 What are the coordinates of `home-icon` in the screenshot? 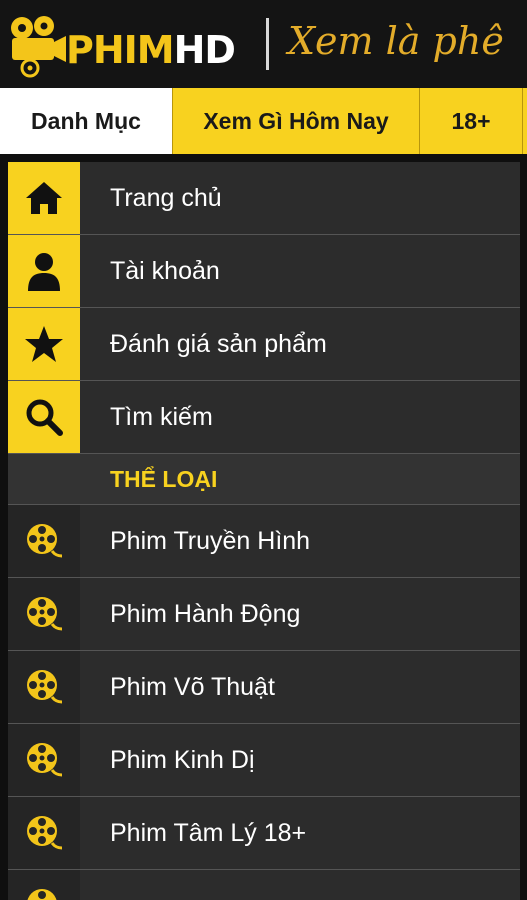 It's located at (44, 198).